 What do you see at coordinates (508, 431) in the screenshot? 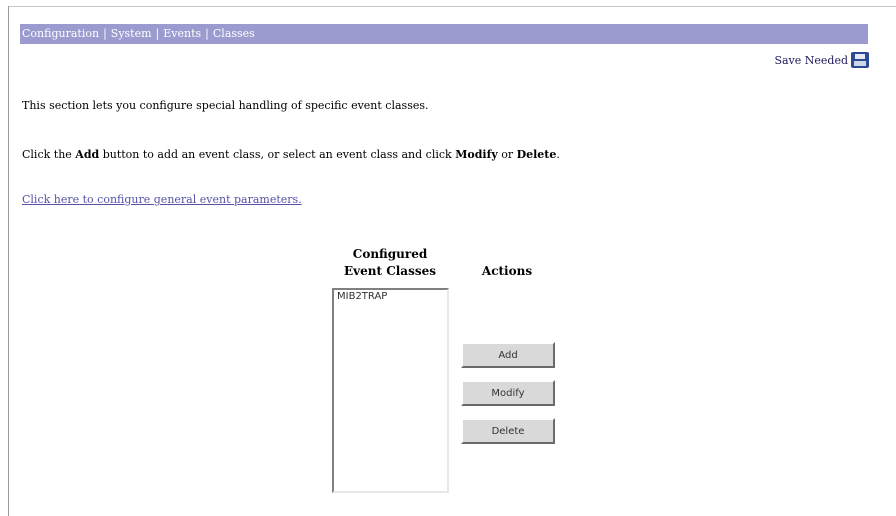
I see `delete-button: Delete` at bounding box center [508, 431].